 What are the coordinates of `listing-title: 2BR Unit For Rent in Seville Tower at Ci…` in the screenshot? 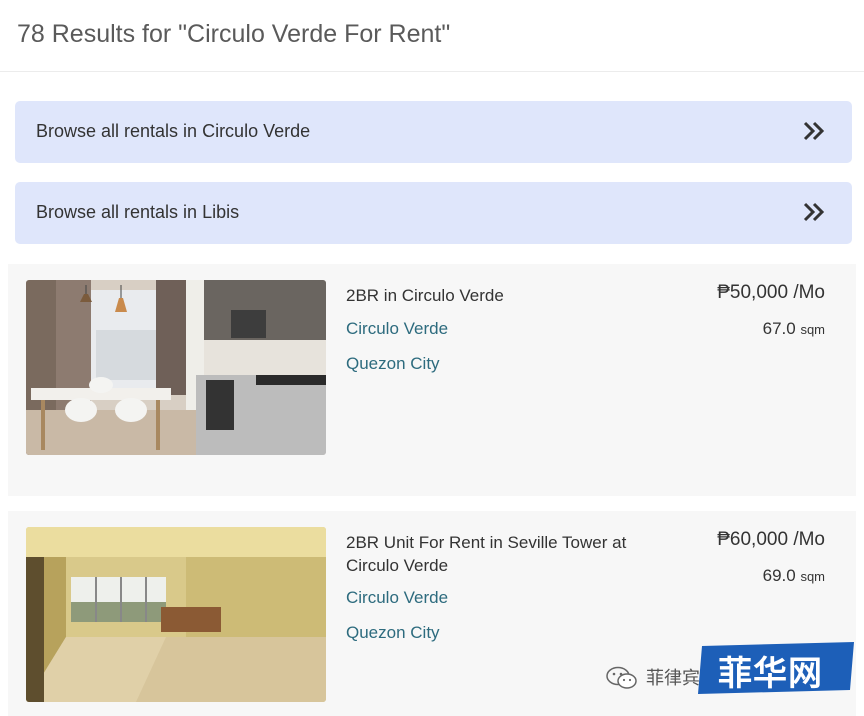 It's located at (506, 554).